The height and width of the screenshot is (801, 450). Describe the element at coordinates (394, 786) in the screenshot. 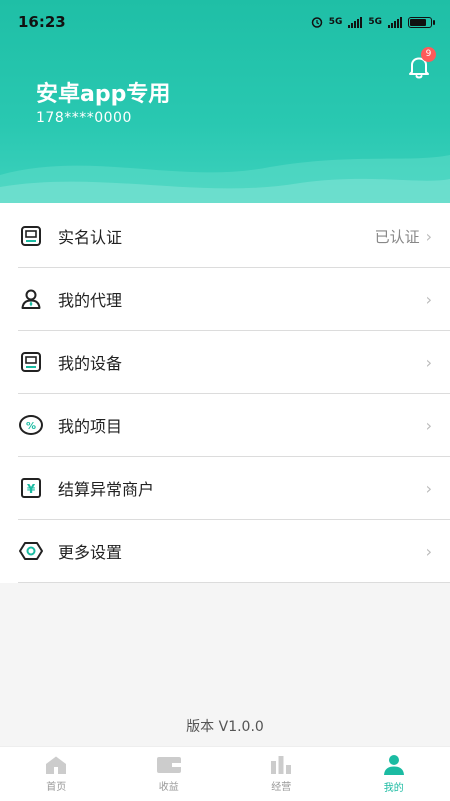

I see `tab-label: 我的` at that location.